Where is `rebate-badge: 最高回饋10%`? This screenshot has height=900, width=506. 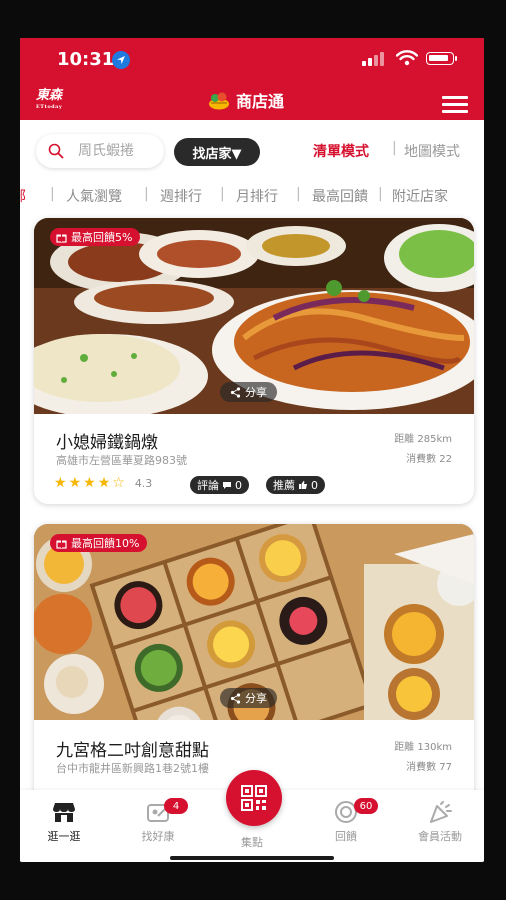
rebate-badge: 最高回饋10% is located at coordinates (99, 543).